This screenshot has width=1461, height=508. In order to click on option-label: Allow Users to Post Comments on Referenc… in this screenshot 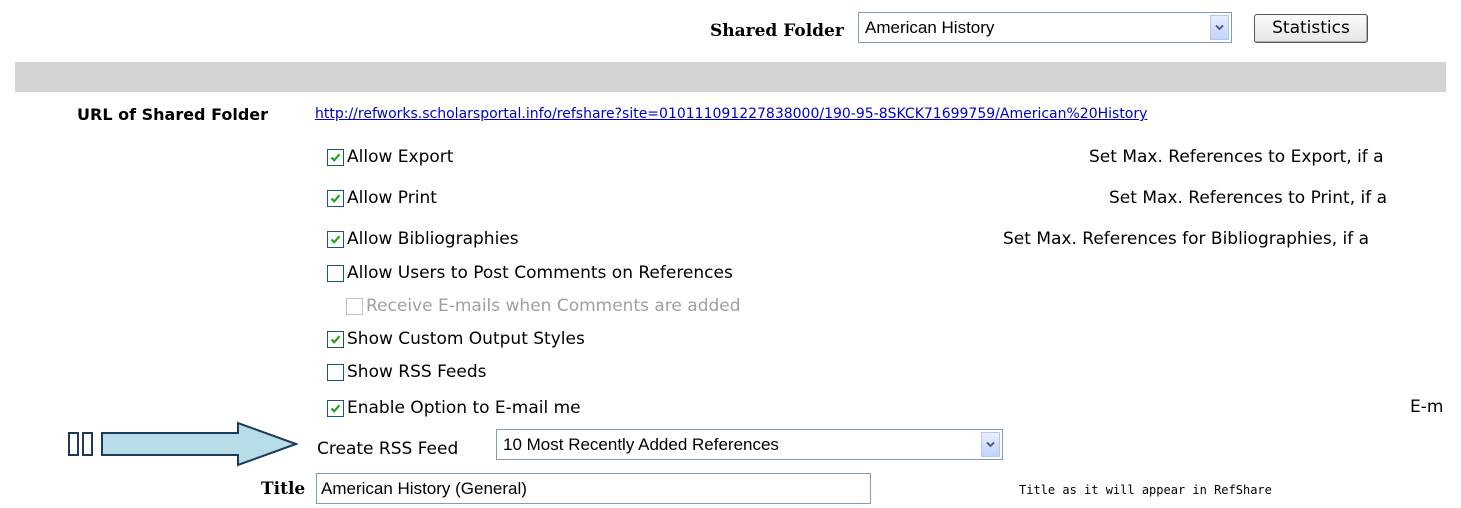, I will do `click(540, 273)`.